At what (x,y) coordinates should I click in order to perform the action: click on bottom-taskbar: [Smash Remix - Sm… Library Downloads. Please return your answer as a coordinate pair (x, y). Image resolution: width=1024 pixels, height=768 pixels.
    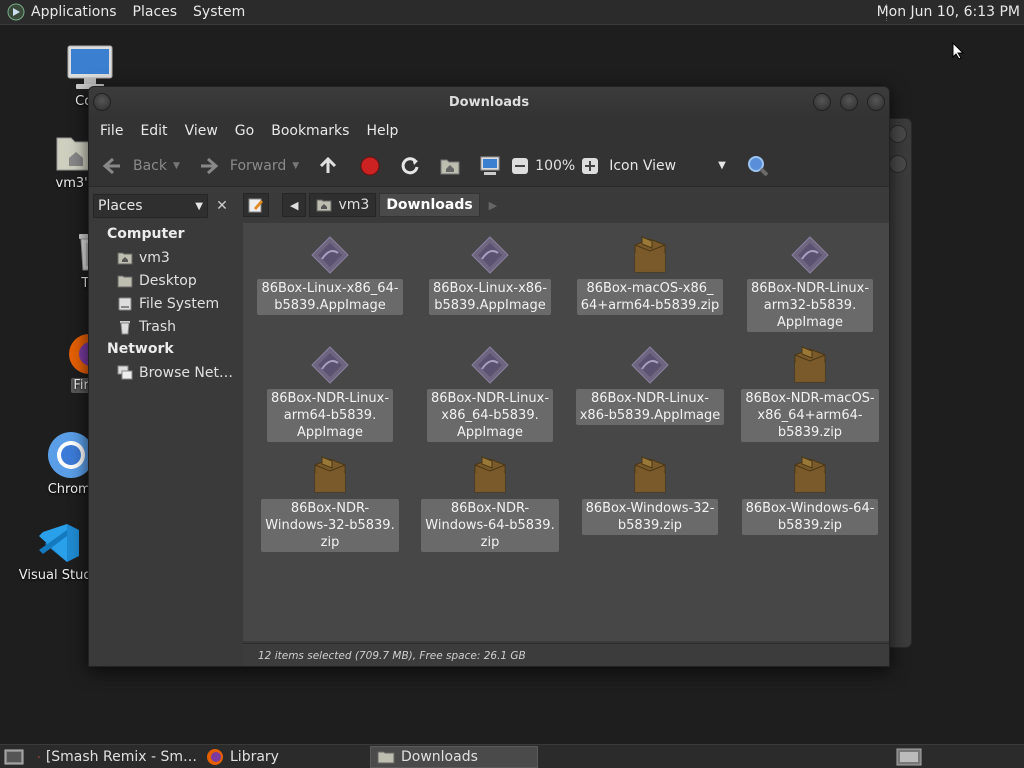
    Looking at the image, I should click on (512, 756).